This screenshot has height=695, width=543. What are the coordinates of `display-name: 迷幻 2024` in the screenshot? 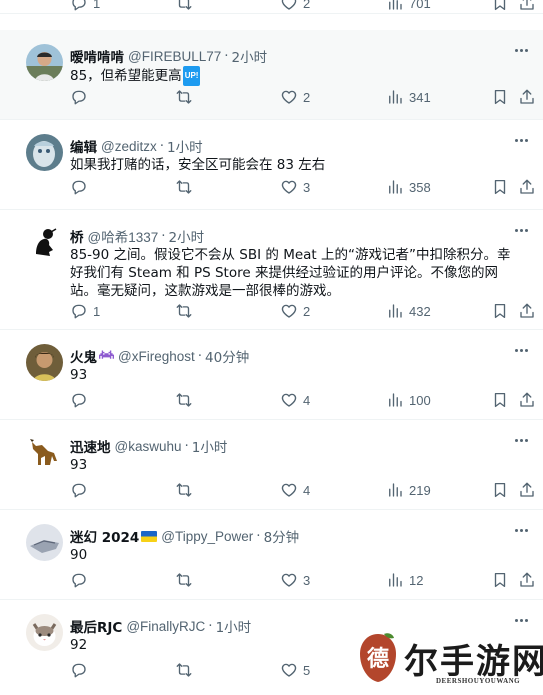 It's located at (104, 536).